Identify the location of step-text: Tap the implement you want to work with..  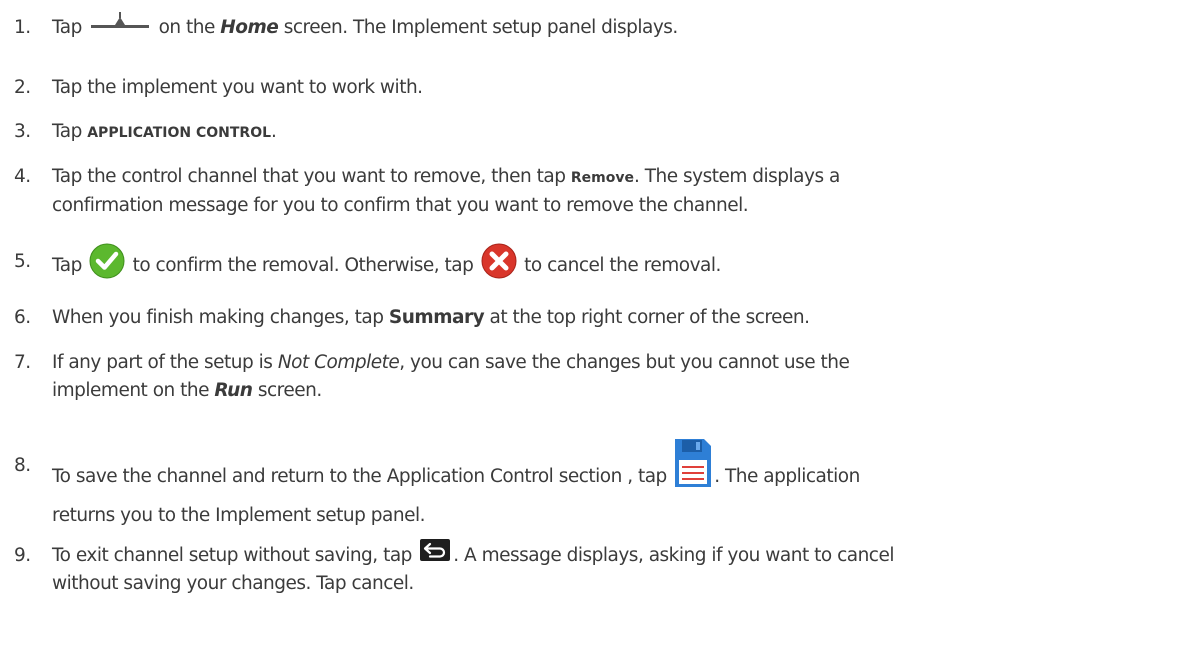
(237, 87).